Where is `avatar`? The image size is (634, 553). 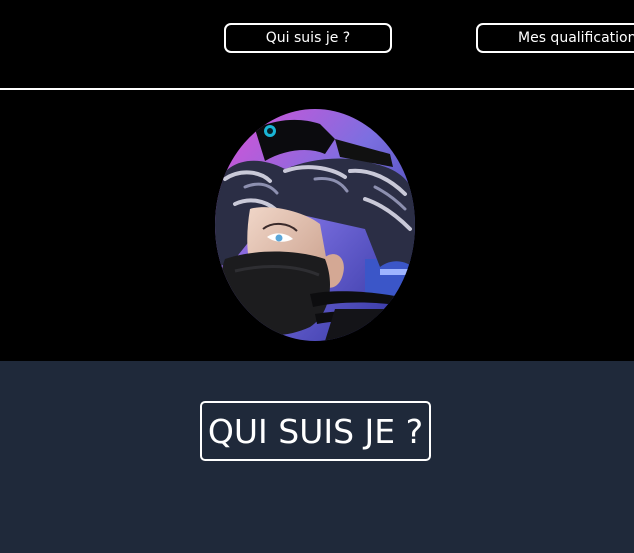
avatar is located at coordinates (315, 225).